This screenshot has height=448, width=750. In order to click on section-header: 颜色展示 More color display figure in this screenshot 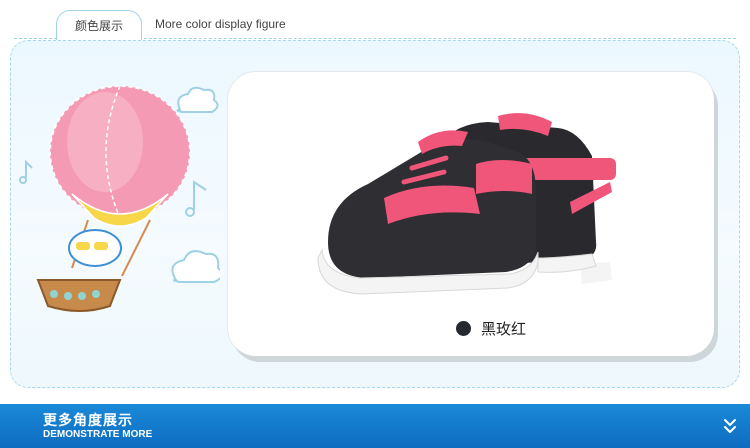, I will do `click(375, 22)`.